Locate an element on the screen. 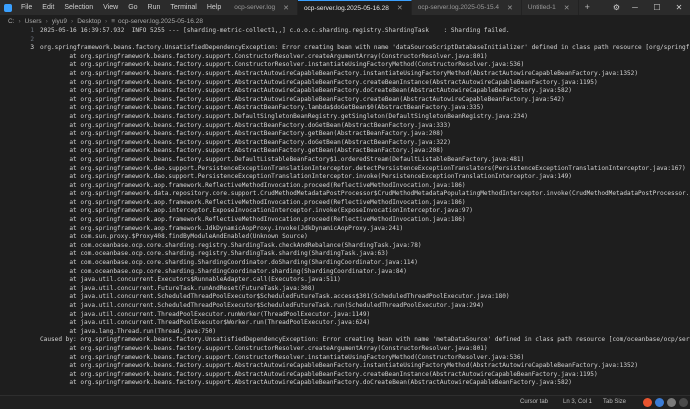 The width and height of the screenshot is (690, 409). maximize-icon: ☐ is located at coordinates (657, 7).